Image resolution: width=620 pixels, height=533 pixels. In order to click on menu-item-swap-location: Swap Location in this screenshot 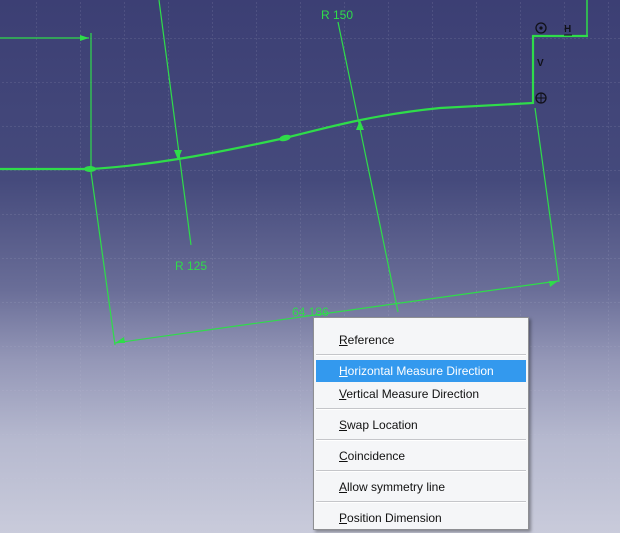, I will do `click(421, 425)`.